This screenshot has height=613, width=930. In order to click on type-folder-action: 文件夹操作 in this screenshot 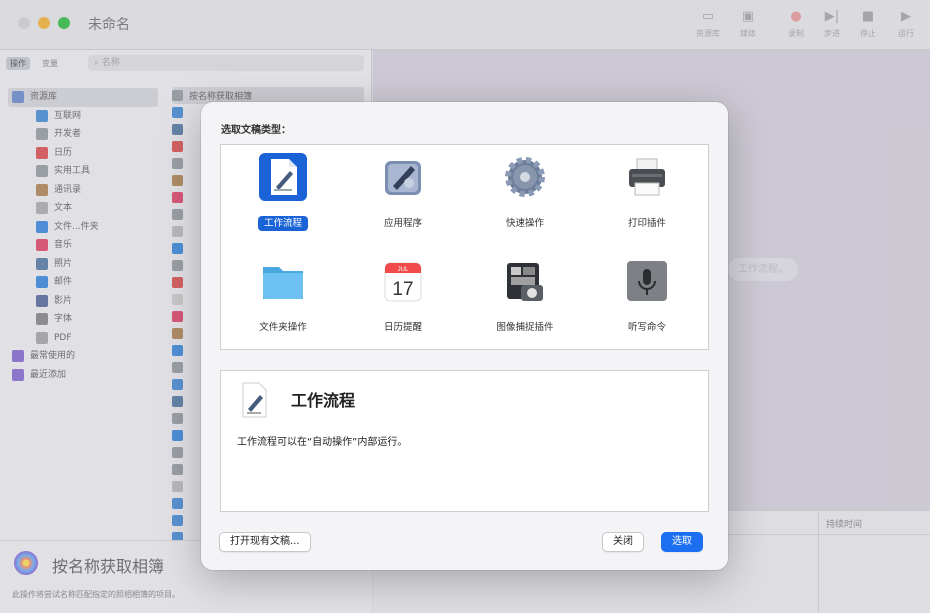, I will do `click(283, 298)`.